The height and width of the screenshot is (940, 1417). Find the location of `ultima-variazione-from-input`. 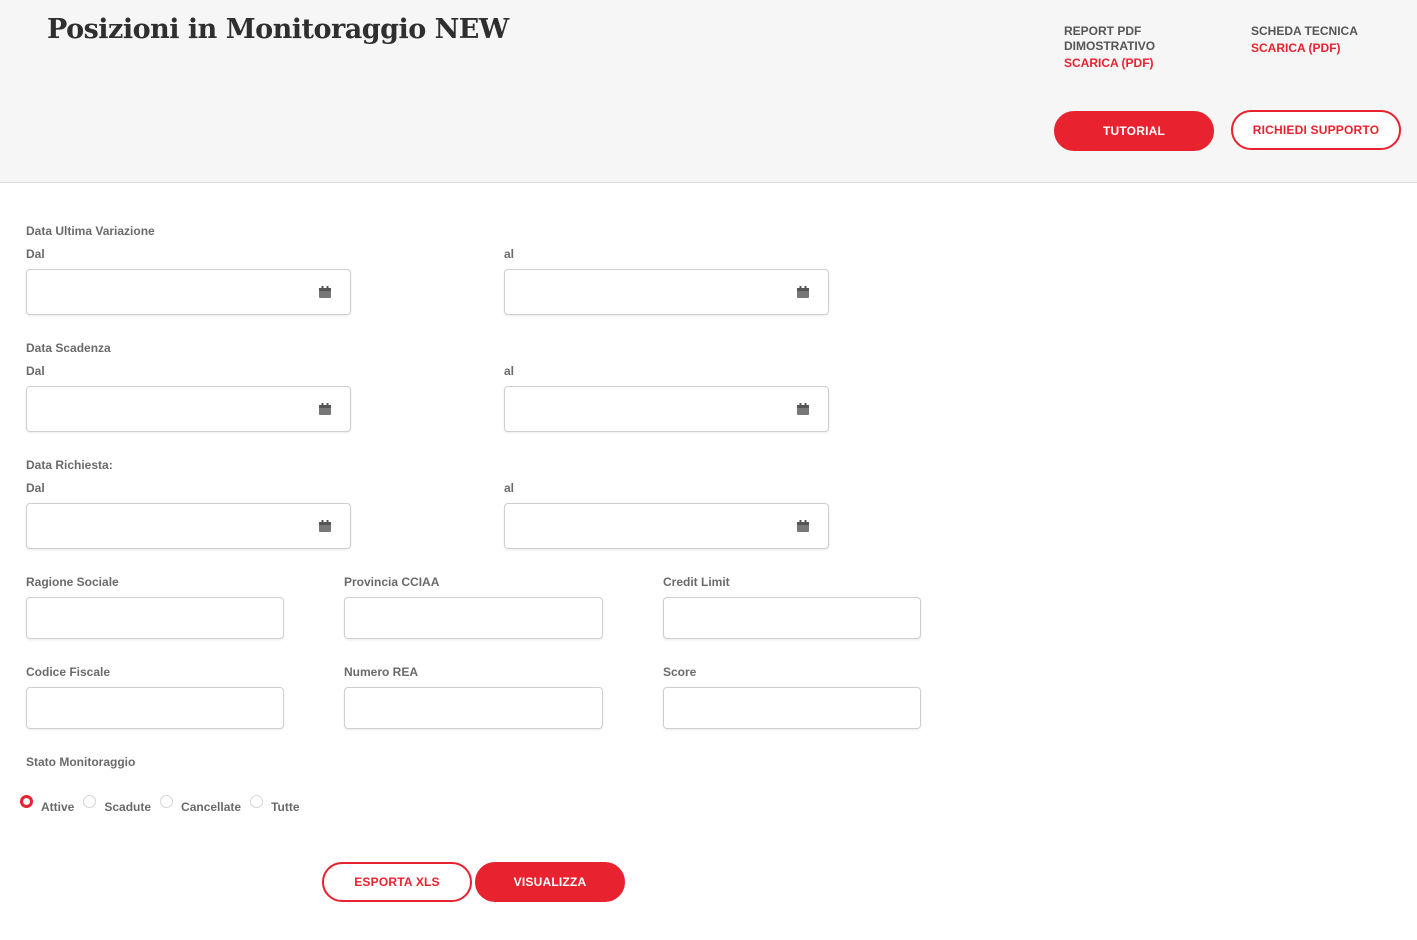

ultima-variazione-from-input is located at coordinates (188, 292).